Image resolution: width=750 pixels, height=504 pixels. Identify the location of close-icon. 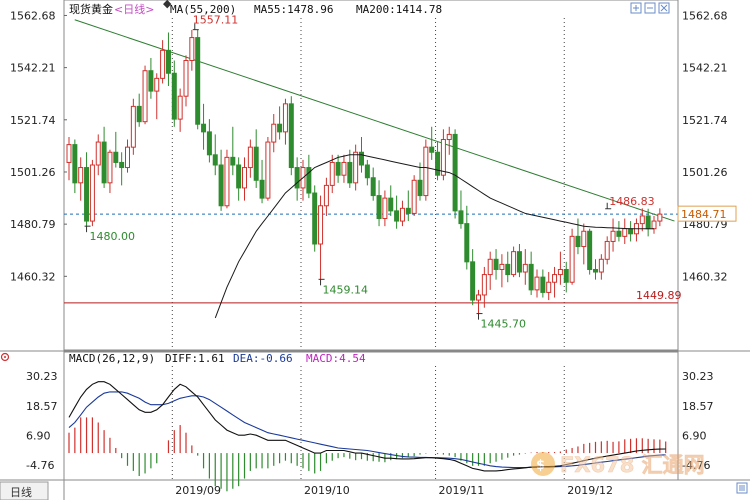
(664, 8).